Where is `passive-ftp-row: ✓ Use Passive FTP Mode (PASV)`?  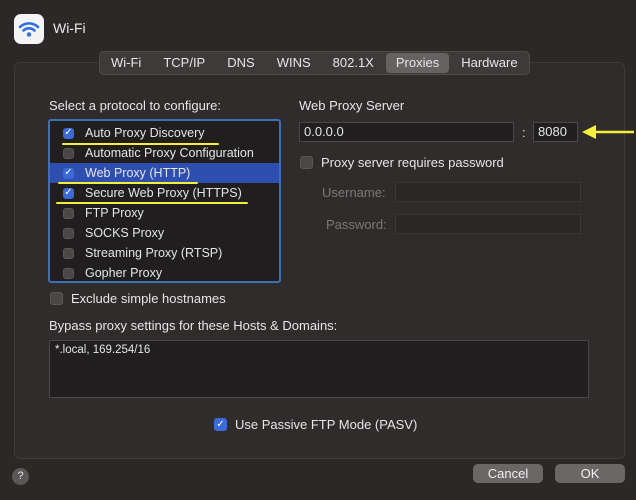
passive-ftp-row: ✓ Use Passive FTP Mode (PASV) is located at coordinates (315, 424).